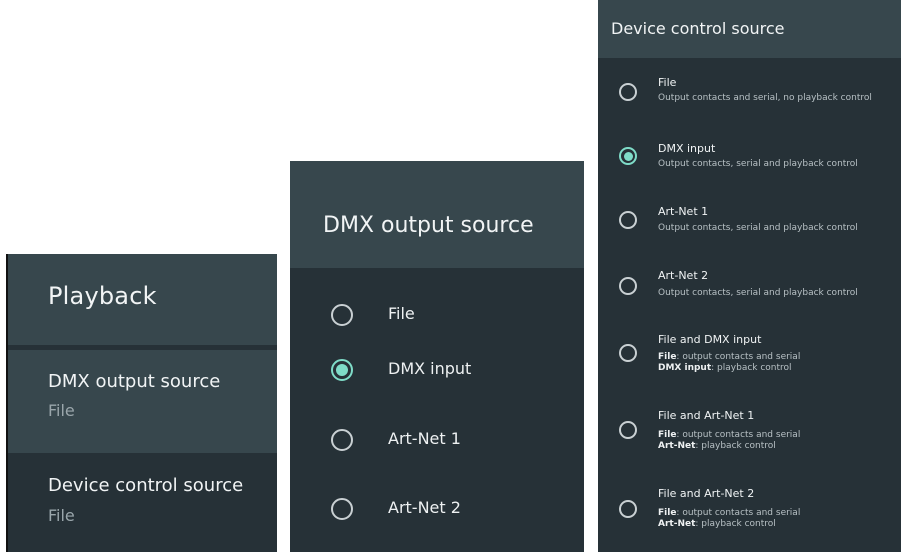 The height and width of the screenshot is (552, 901). What do you see at coordinates (428, 225) in the screenshot?
I see `dmx-output-title: DMX output source` at bounding box center [428, 225].